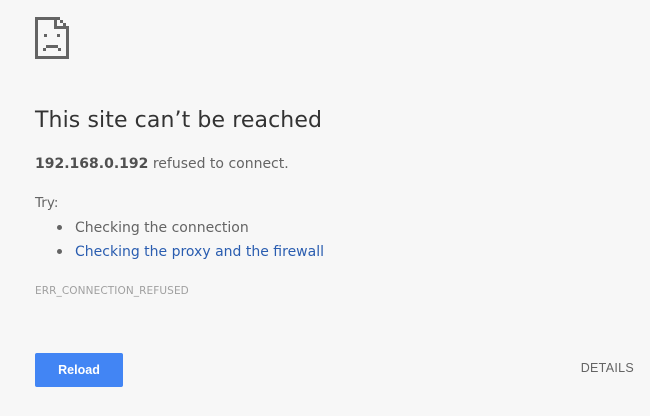  Describe the element at coordinates (92, 164) in the screenshot. I see `host-address: 192.168.0.192` at that location.